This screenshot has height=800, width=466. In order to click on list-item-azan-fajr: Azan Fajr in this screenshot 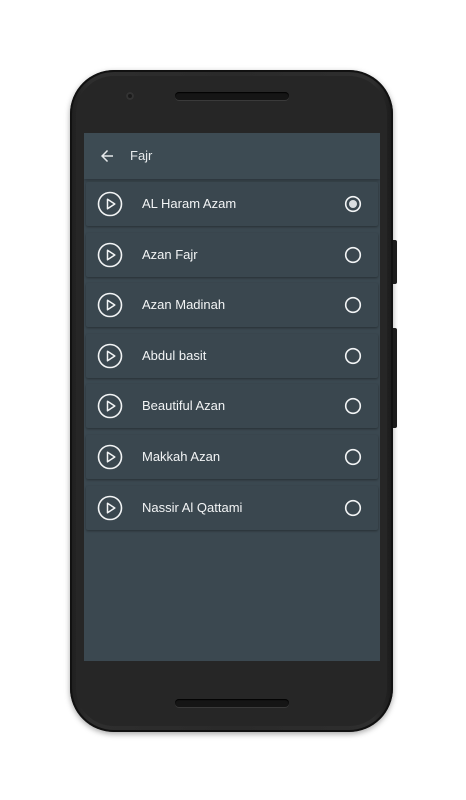, I will do `click(232, 254)`.